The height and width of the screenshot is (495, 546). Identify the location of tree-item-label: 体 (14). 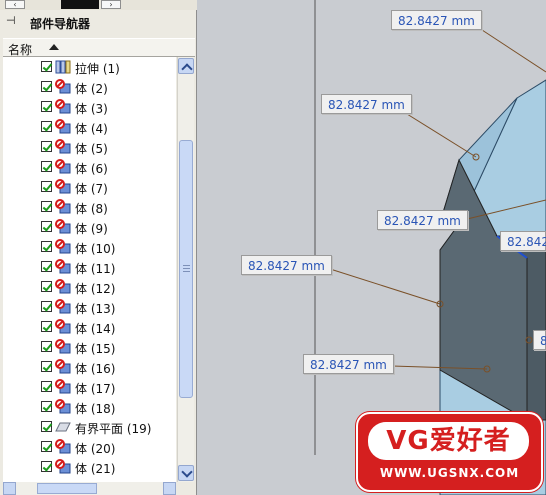
(95, 329).